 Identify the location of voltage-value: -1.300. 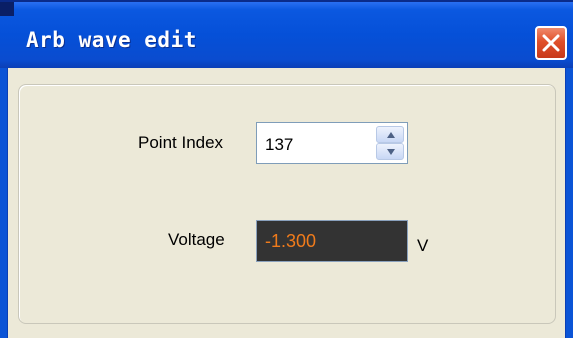
(291, 241).